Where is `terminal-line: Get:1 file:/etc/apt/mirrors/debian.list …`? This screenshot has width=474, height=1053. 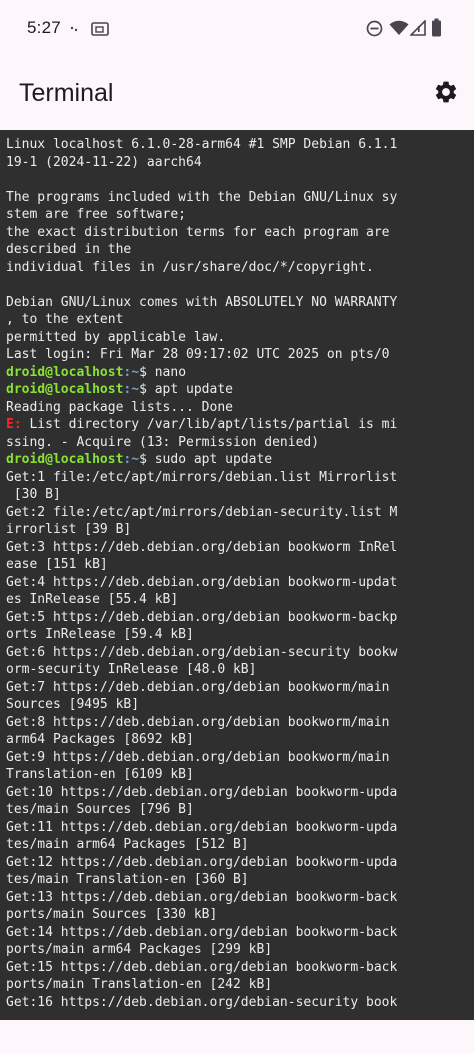 terminal-line: Get:1 file:/etc/apt/mirrors/debian.list … is located at coordinates (202, 477).